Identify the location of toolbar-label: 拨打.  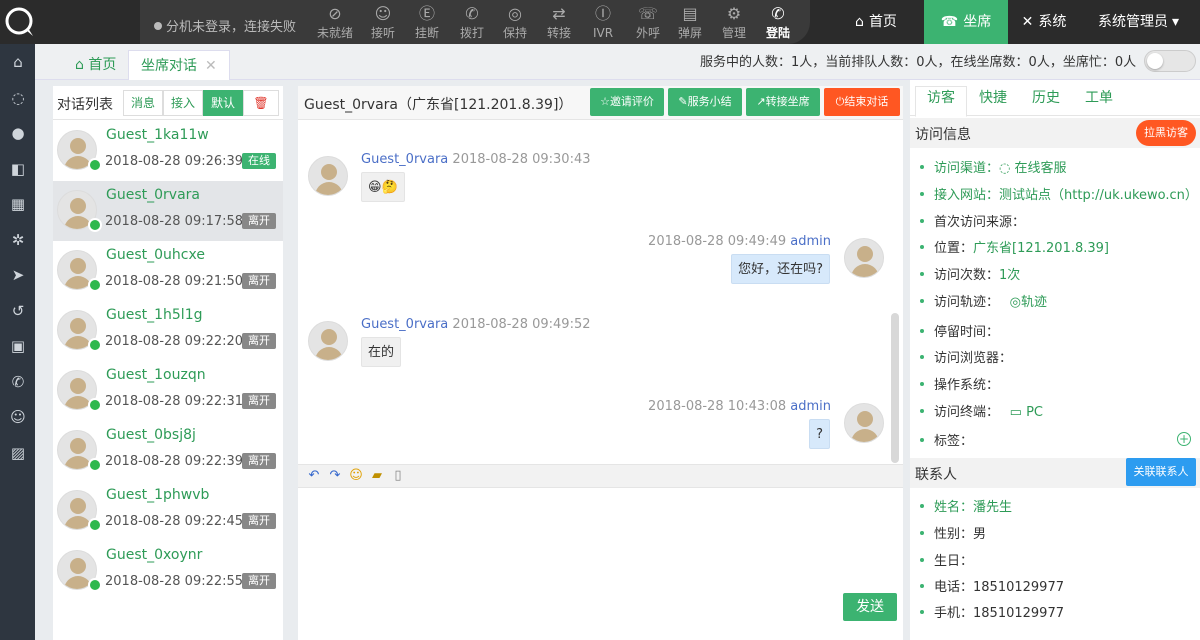
(471, 33).